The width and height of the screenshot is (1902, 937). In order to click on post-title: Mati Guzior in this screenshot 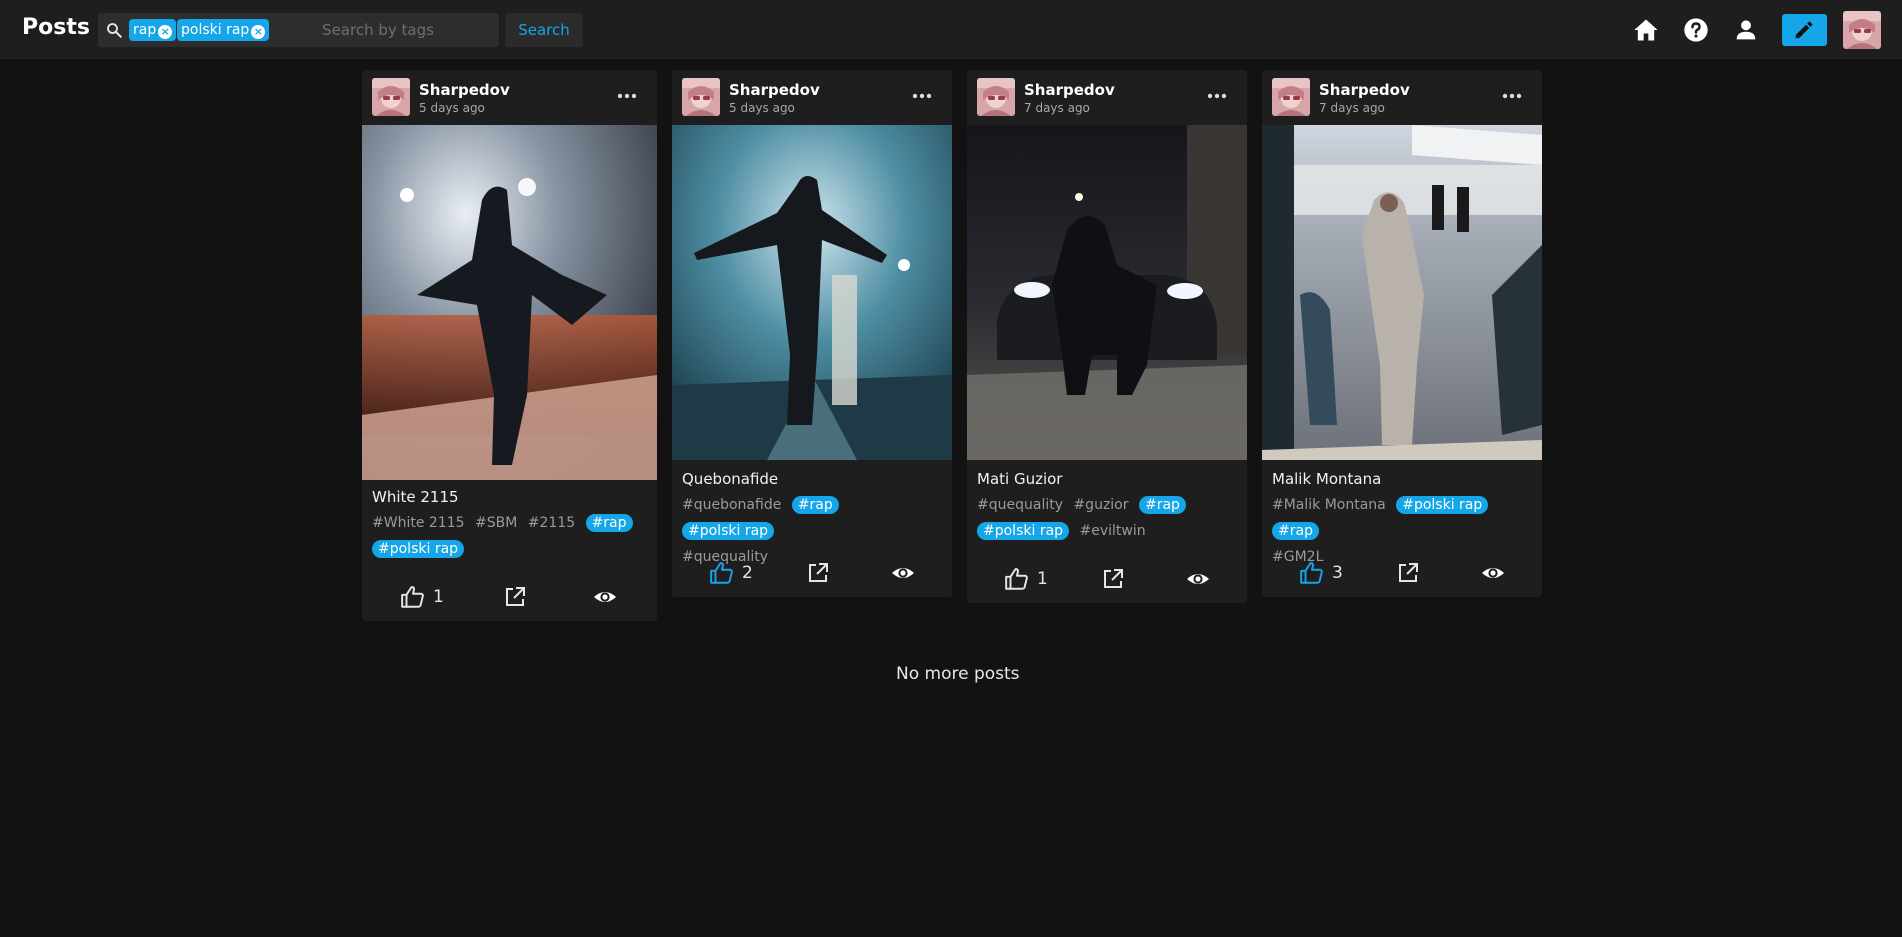, I will do `click(1019, 479)`.